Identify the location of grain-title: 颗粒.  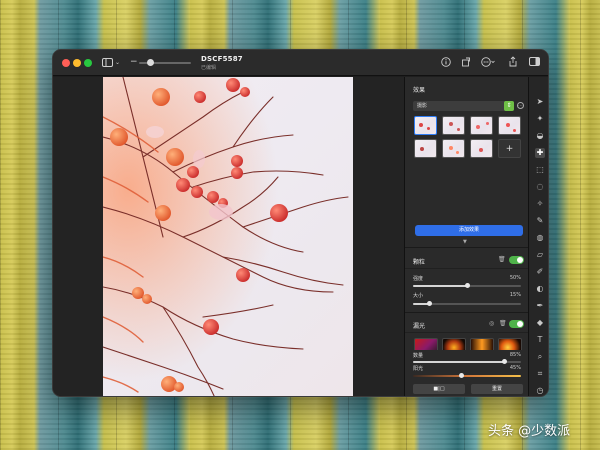
(419, 262).